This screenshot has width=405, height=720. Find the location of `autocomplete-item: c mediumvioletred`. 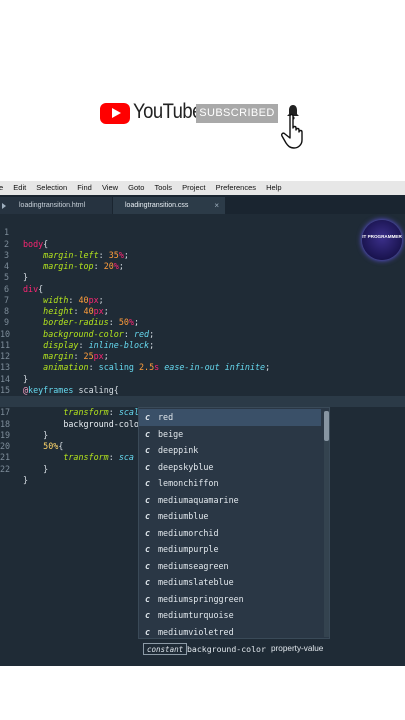

autocomplete-item: c mediumvioletred is located at coordinates (230, 632).